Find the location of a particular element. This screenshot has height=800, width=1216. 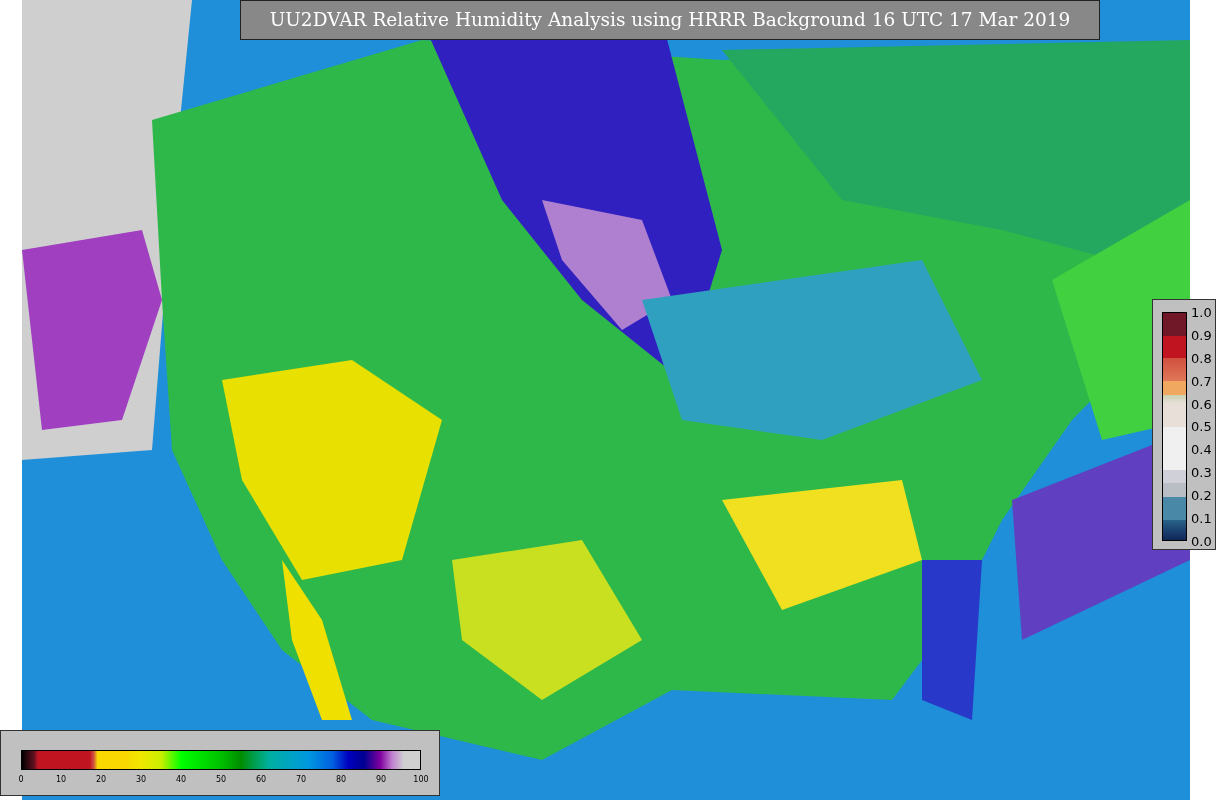

colorbar-tick-label: 80 is located at coordinates (341, 780).